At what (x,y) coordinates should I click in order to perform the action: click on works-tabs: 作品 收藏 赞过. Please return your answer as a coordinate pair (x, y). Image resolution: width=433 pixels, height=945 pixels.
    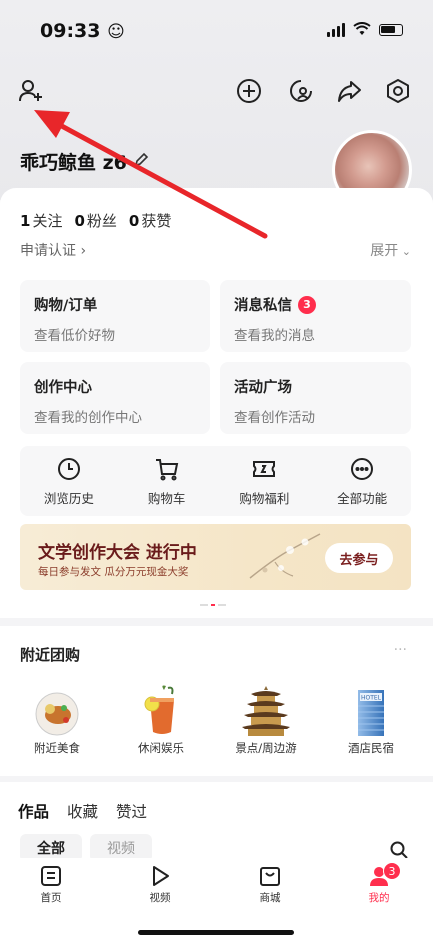
    Looking at the image, I should click on (82, 811).